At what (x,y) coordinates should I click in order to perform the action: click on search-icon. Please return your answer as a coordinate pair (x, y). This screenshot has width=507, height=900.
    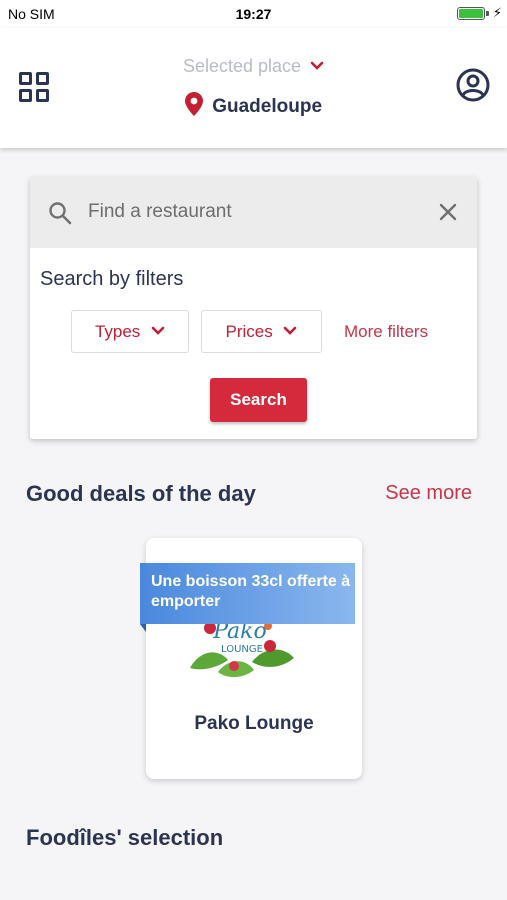
    Looking at the image, I should click on (60, 215).